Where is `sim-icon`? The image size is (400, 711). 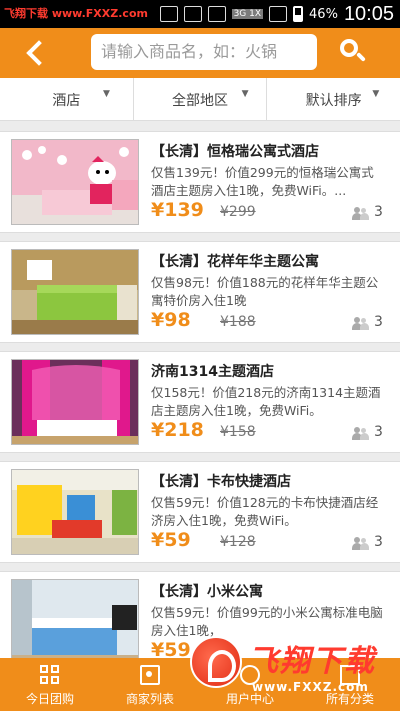
sim-icon is located at coordinates (216, 14).